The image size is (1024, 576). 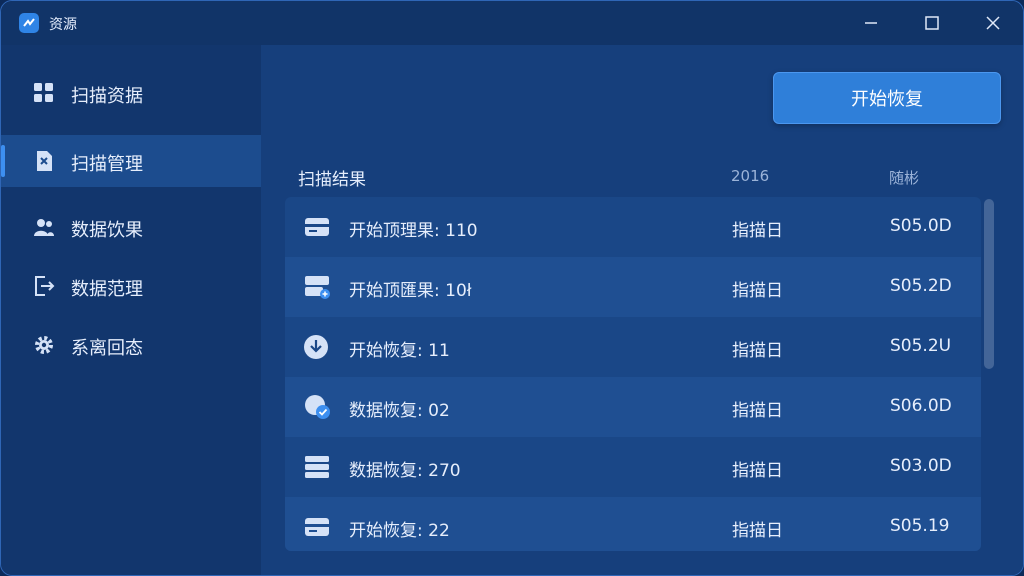 I want to click on row-name: 数据恢复: 270, so click(x=405, y=471).